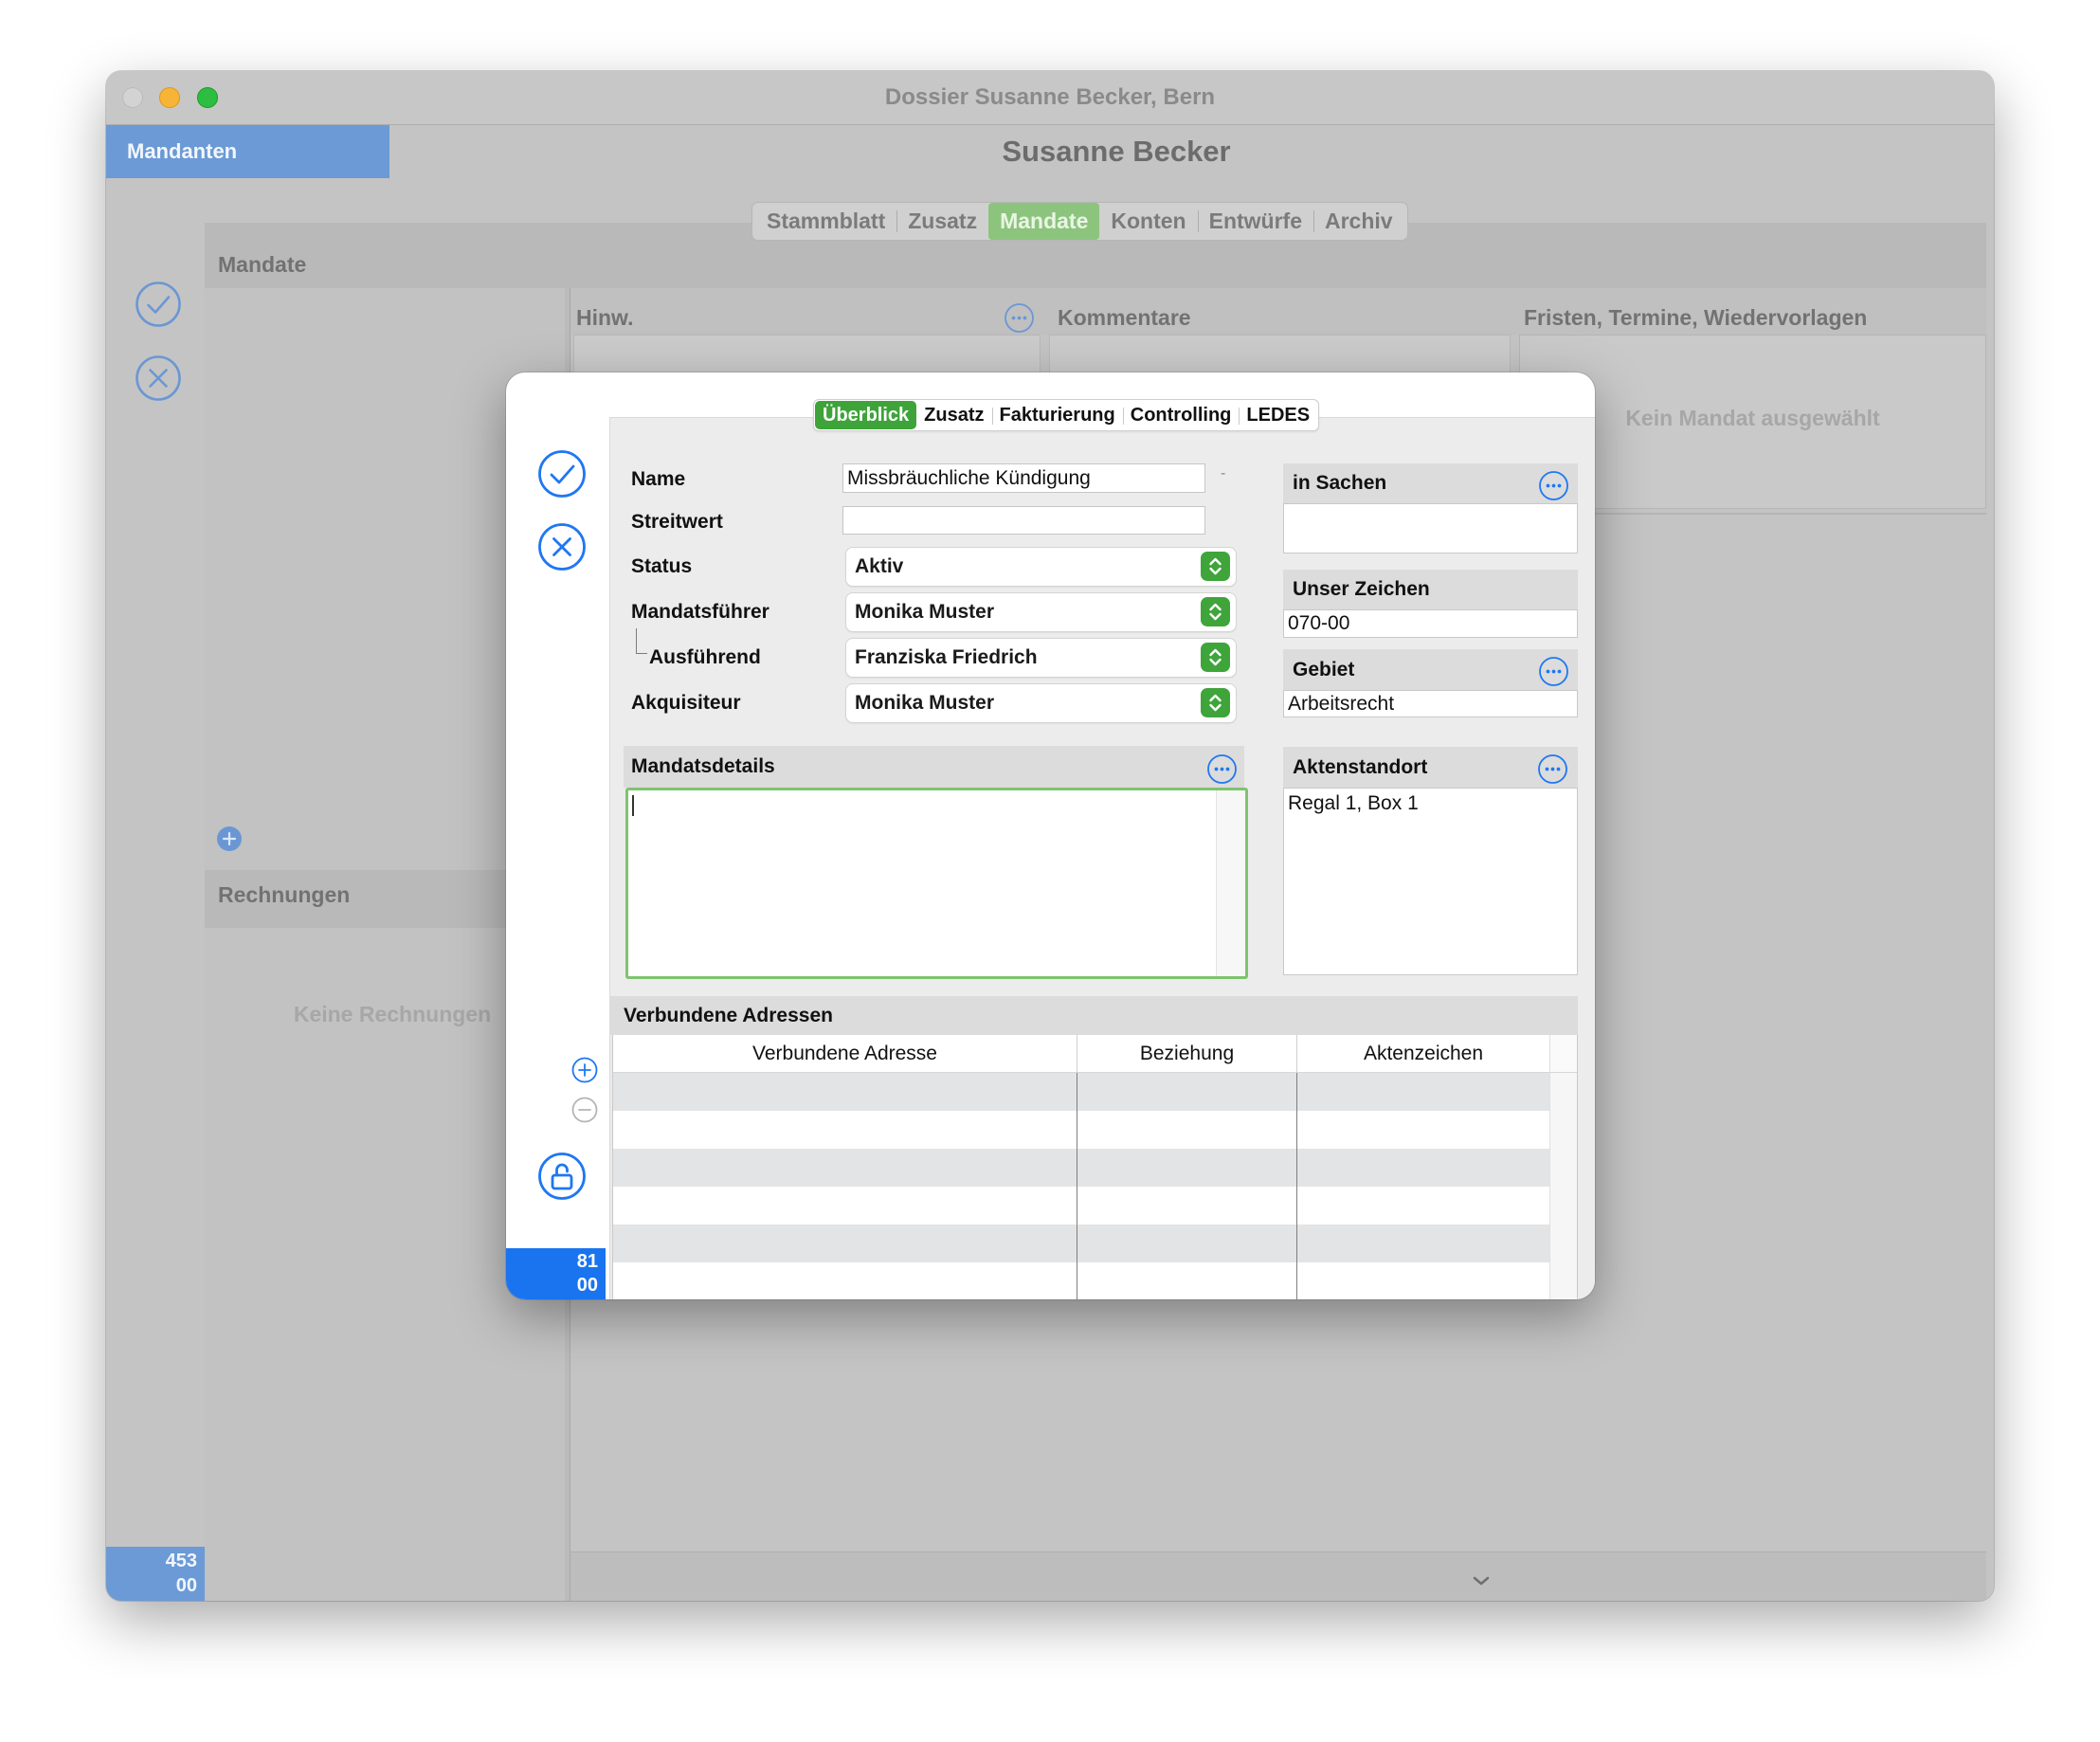 This screenshot has height=1742, width=2100. I want to click on lock-open-icon, so click(562, 1176).